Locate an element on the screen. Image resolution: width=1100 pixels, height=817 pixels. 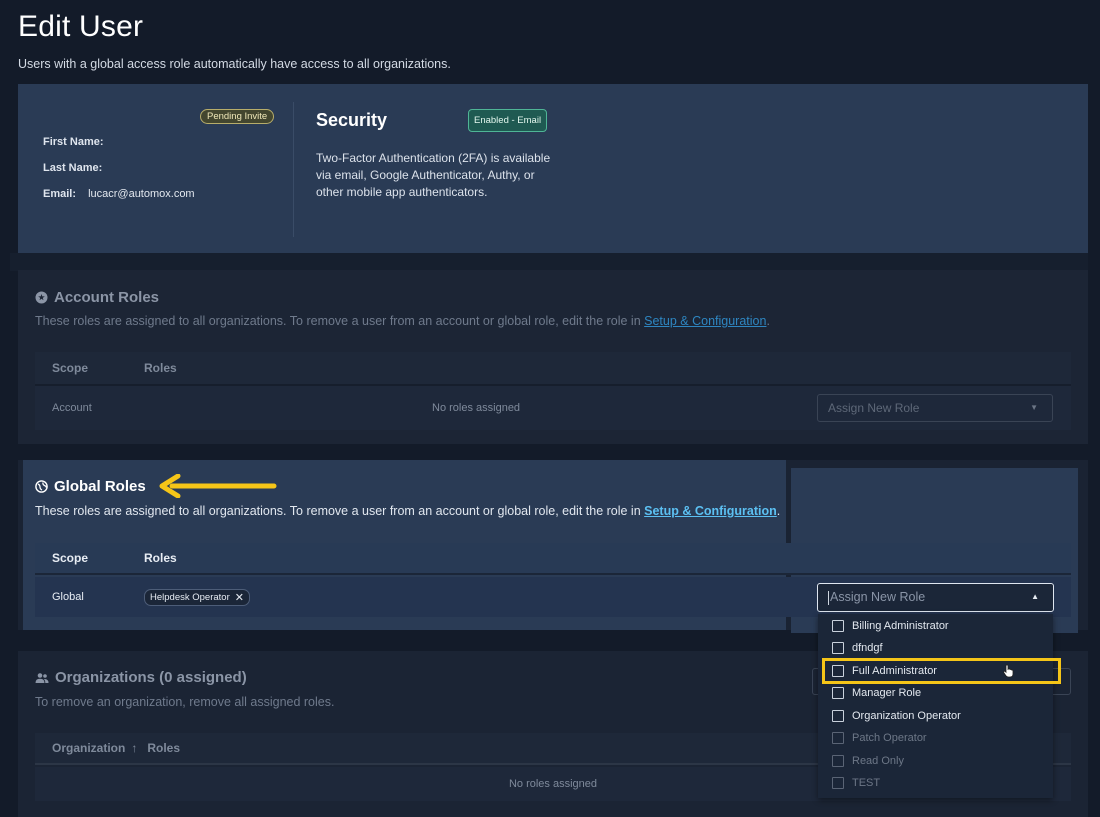
role-option-label: Read Only is located at coordinates (878, 761).